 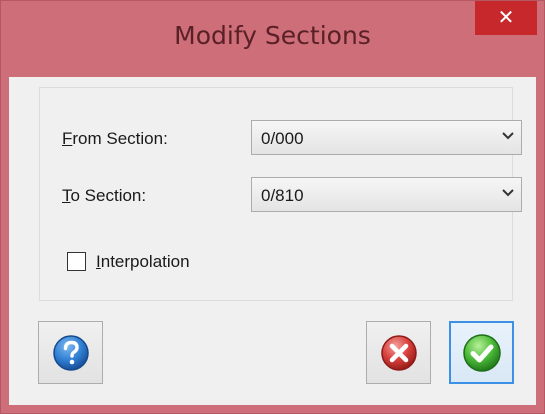 What do you see at coordinates (108, 195) in the screenshot?
I see `to-section-label-text: o Section:` at bounding box center [108, 195].